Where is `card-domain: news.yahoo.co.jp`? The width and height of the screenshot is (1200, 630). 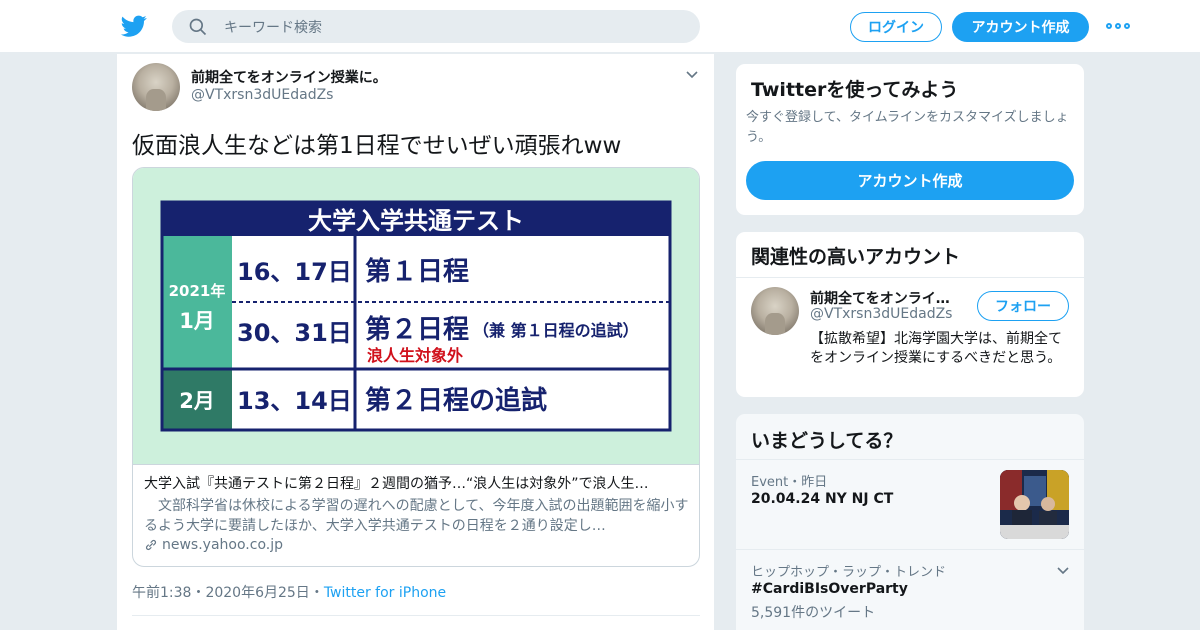 card-domain: news.yahoo.co.jp is located at coordinates (222, 545).